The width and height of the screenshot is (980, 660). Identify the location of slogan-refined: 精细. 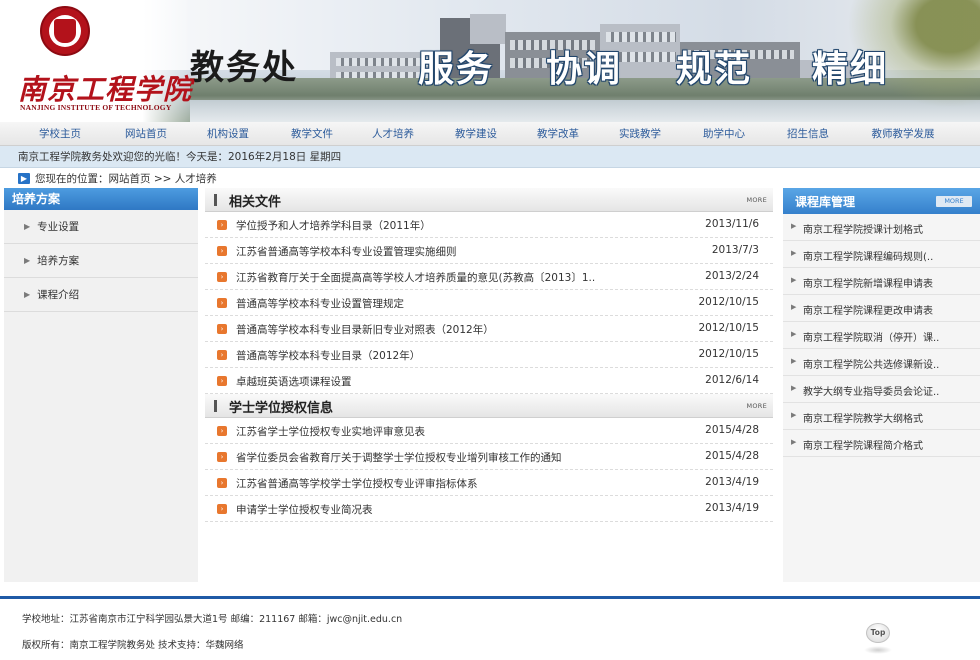
(850, 69).